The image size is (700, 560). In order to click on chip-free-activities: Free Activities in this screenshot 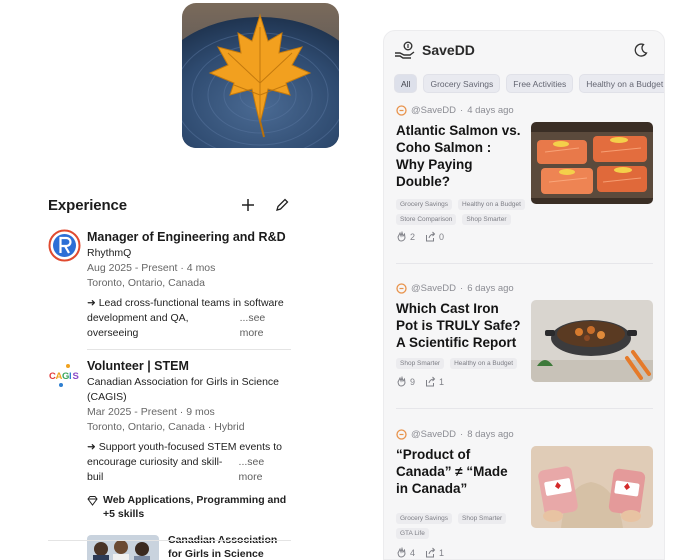, I will do `click(540, 83)`.